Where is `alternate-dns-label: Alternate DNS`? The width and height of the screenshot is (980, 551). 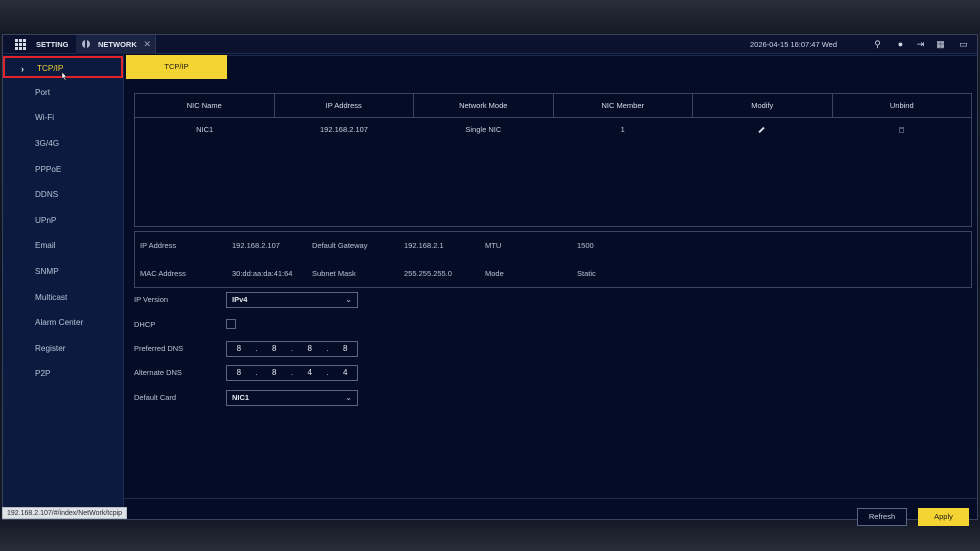 alternate-dns-label: Alternate DNS is located at coordinates (158, 372).